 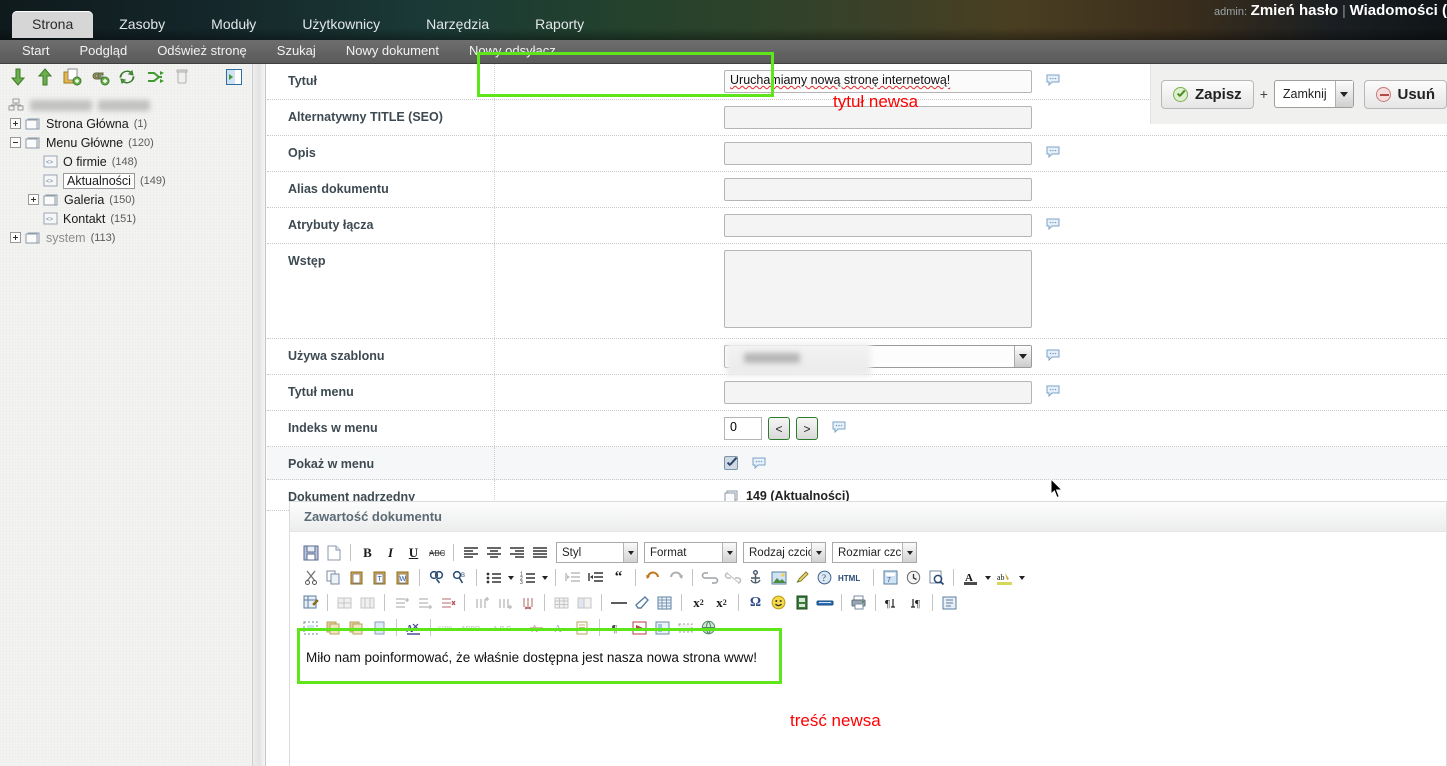 I want to click on abbr-icon: ABBR, so click(x=475, y=627).